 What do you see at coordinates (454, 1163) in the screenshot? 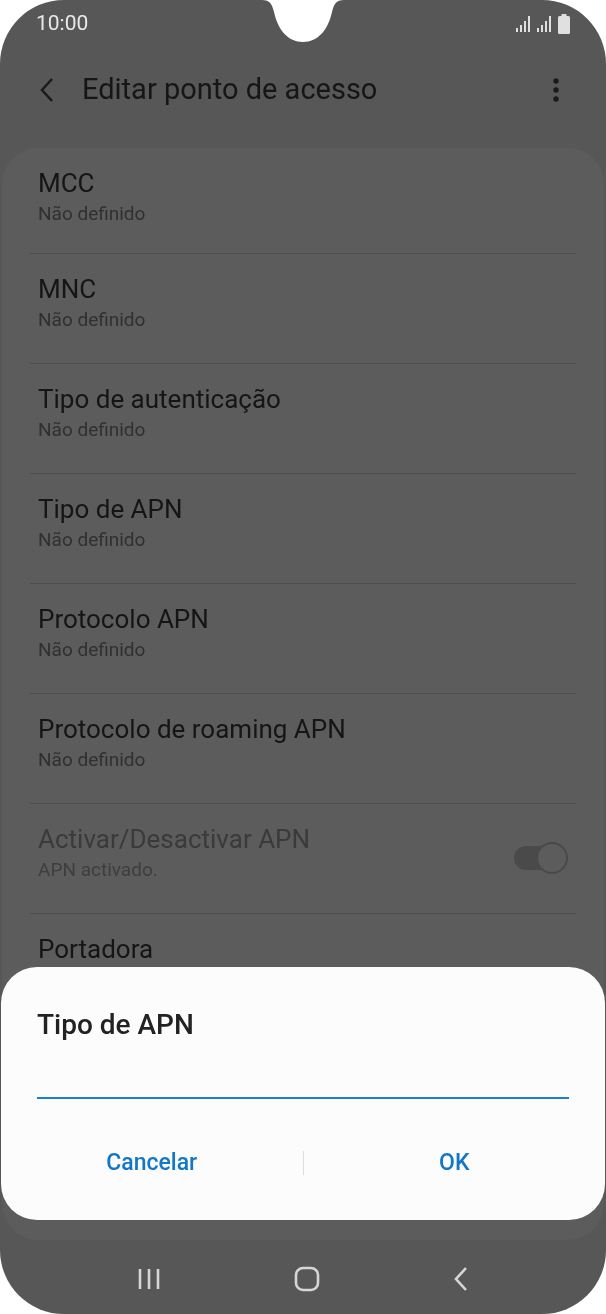
I see `dialog-button: OK` at bounding box center [454, 1163].